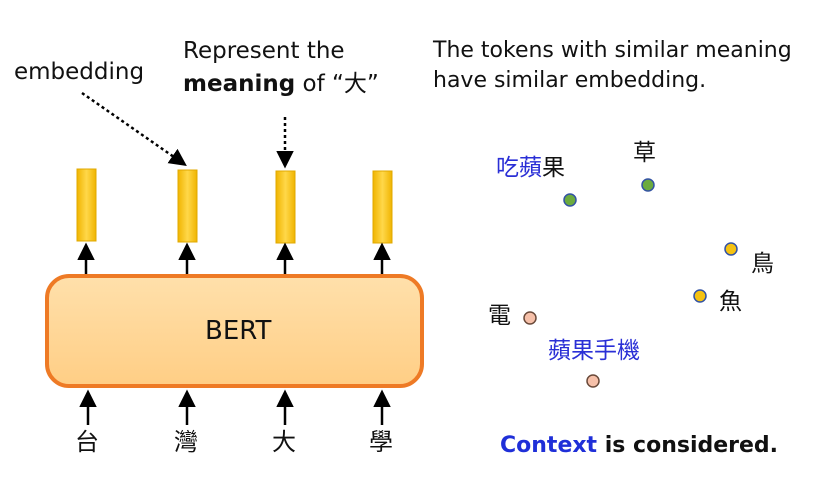 This screenshot has width=819, height=477. Describe the element at coordinates (337, 84) in the screenshot. I see `represent-rest: of “大”` at that location.